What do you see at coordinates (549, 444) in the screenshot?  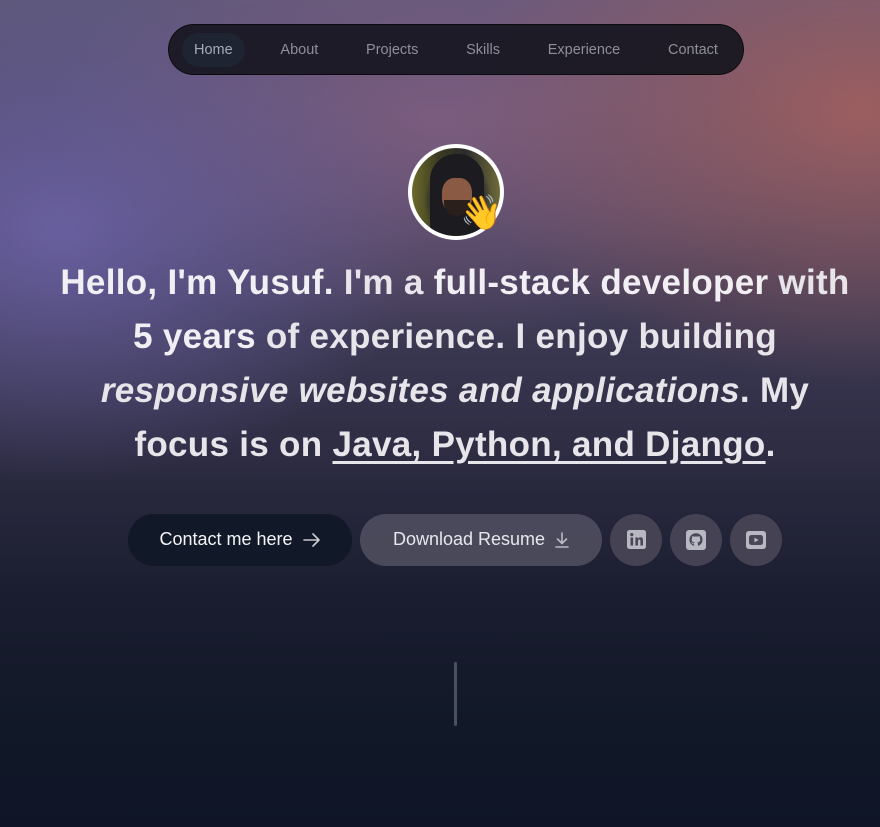 I see `tech-stack: Java, Python, and Django` at bounding box center [549, 444].